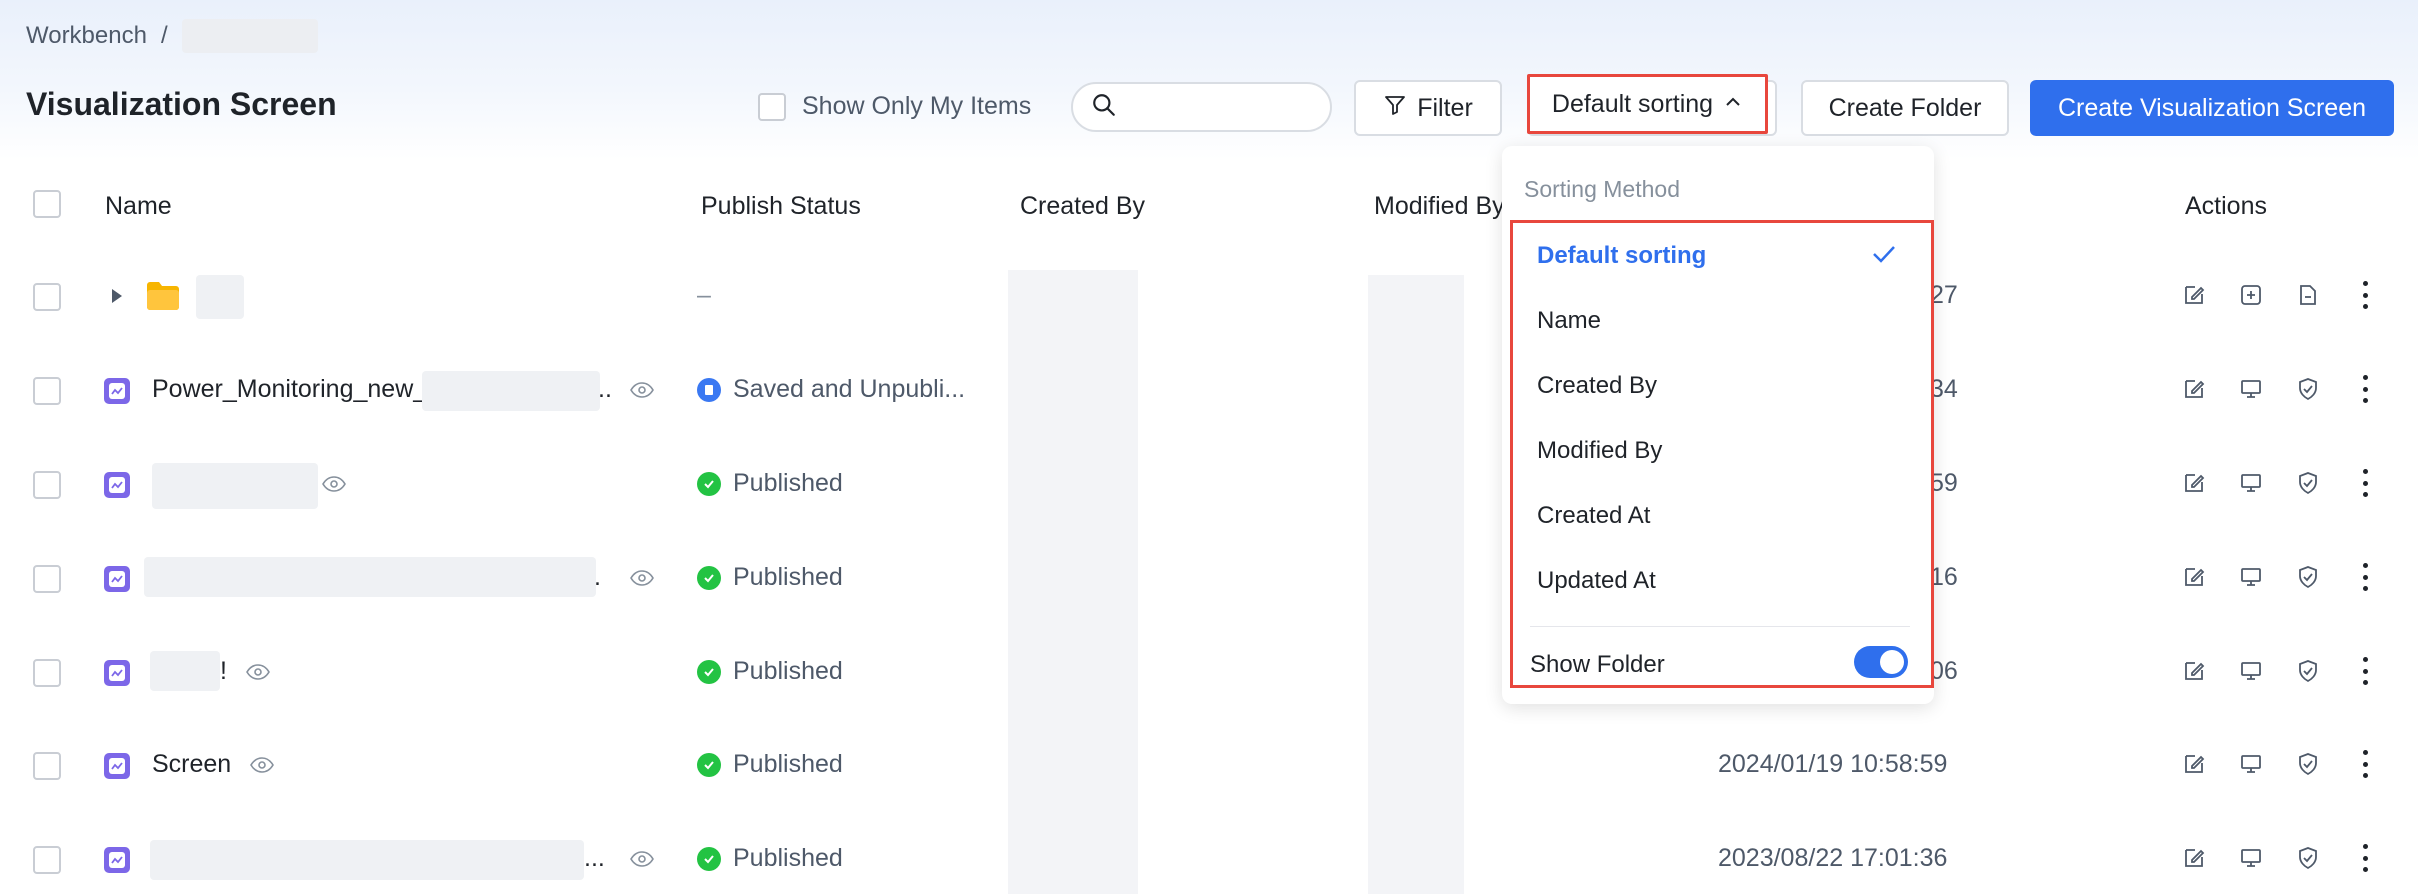  What do you see at coordinates (1881, 662) in the screenshot?
I see `show-folder-toggle` at bounding box center [1881, 662].